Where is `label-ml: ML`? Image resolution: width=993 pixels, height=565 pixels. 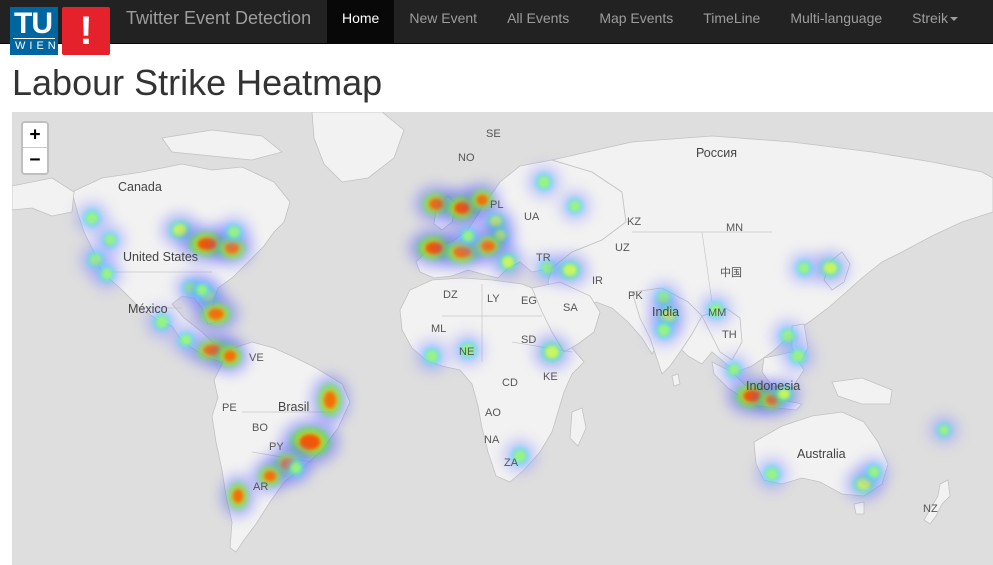
label-ml: ML is located at coordinates (439, 329).